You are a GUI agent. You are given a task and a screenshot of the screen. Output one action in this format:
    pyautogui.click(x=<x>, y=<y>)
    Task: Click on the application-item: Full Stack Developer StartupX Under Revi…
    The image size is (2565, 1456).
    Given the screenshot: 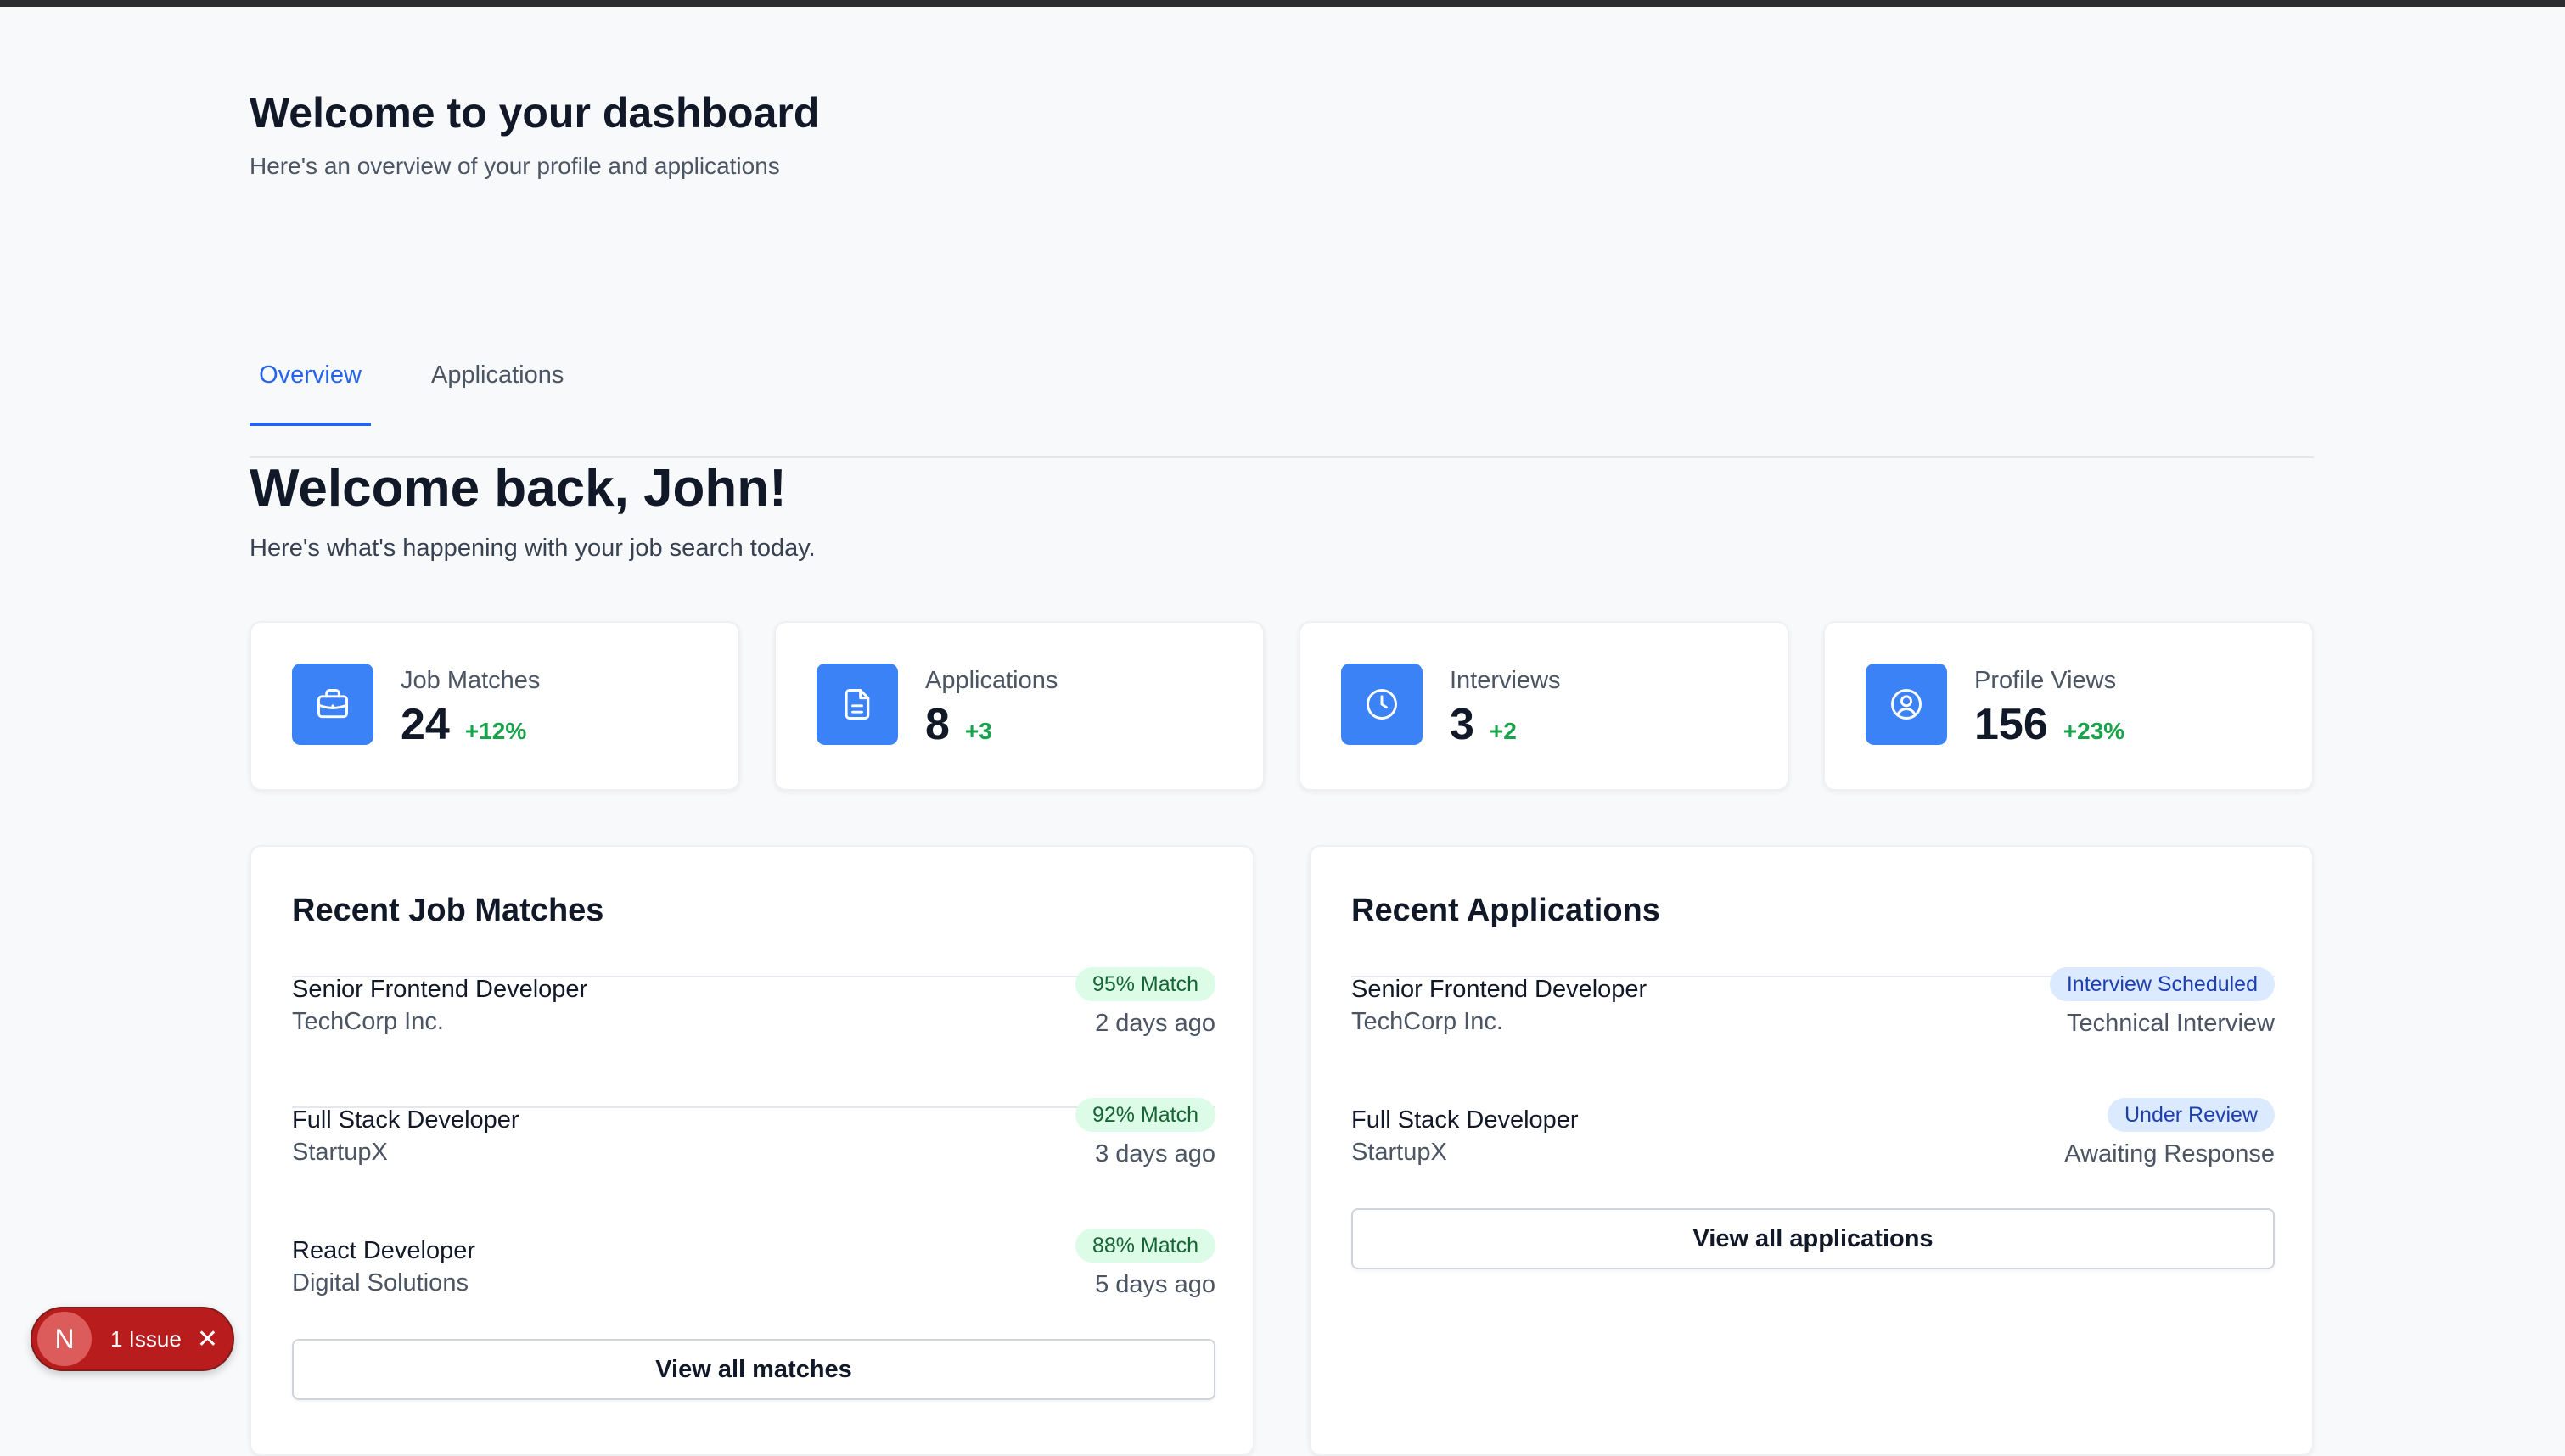 What is the action you would take?
    pyautogui.click(x=1813, y=1072)
    